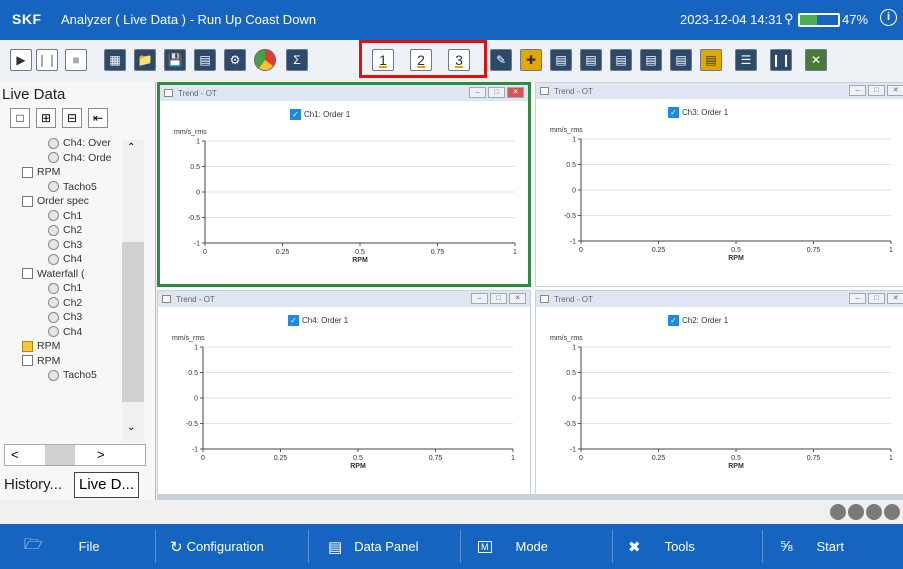 This screenshot has width=903, height=569. What do you see at coordinates (746, 60) in the screenshot?
I see `list-button: ☰` at bounding box center [746, 60].